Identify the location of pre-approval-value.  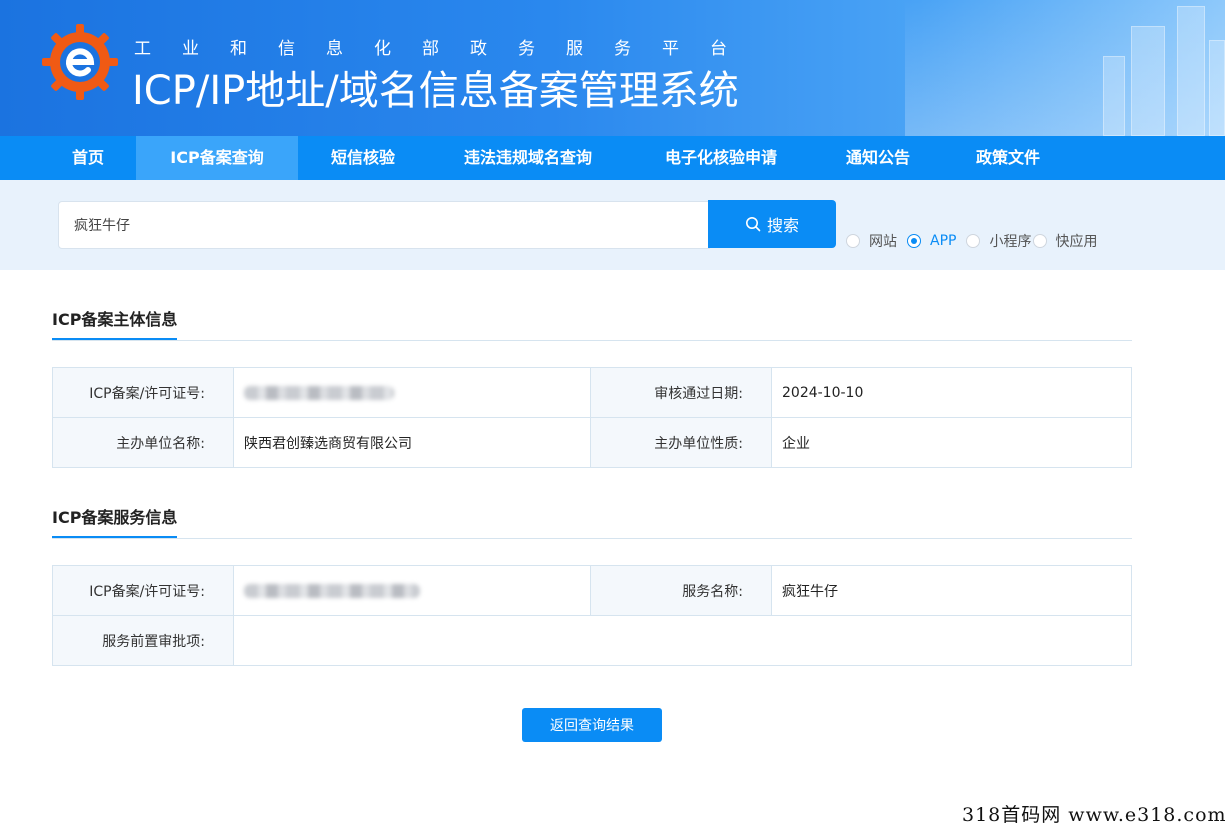
(682, 640).